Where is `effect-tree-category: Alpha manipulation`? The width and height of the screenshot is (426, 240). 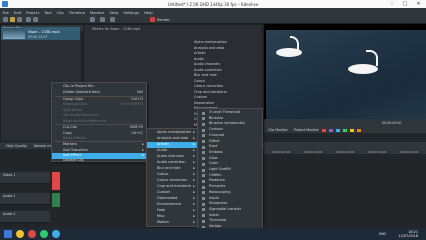
effect-tree-category: Alpha manipulation is located at coordinates (210, 42).